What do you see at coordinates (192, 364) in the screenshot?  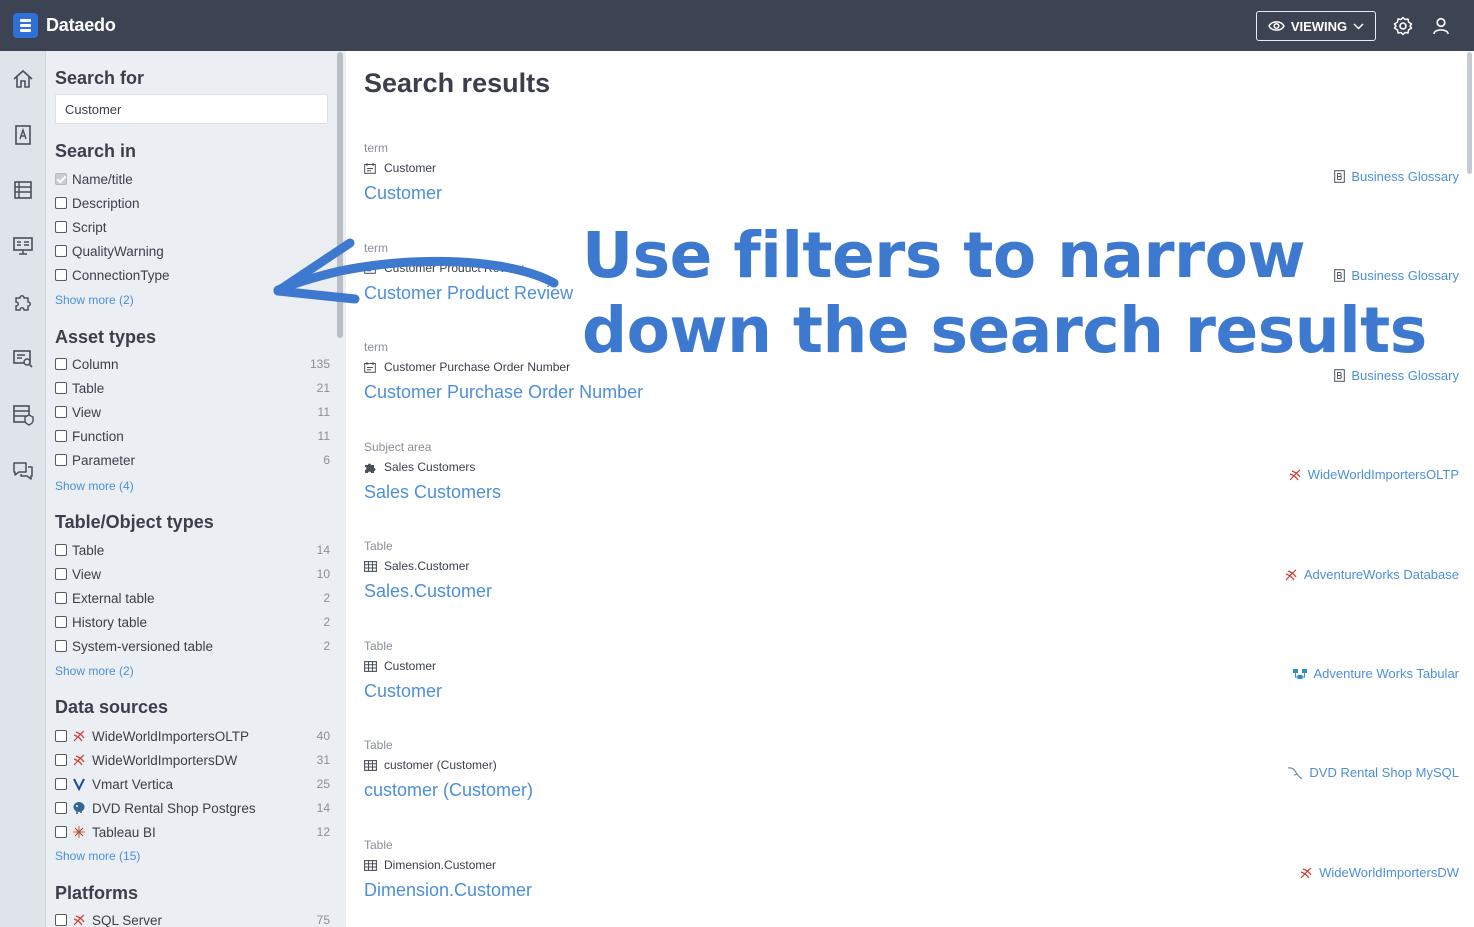 I see `filter-asset-column: Column 135` at bounding box center [192, 364].